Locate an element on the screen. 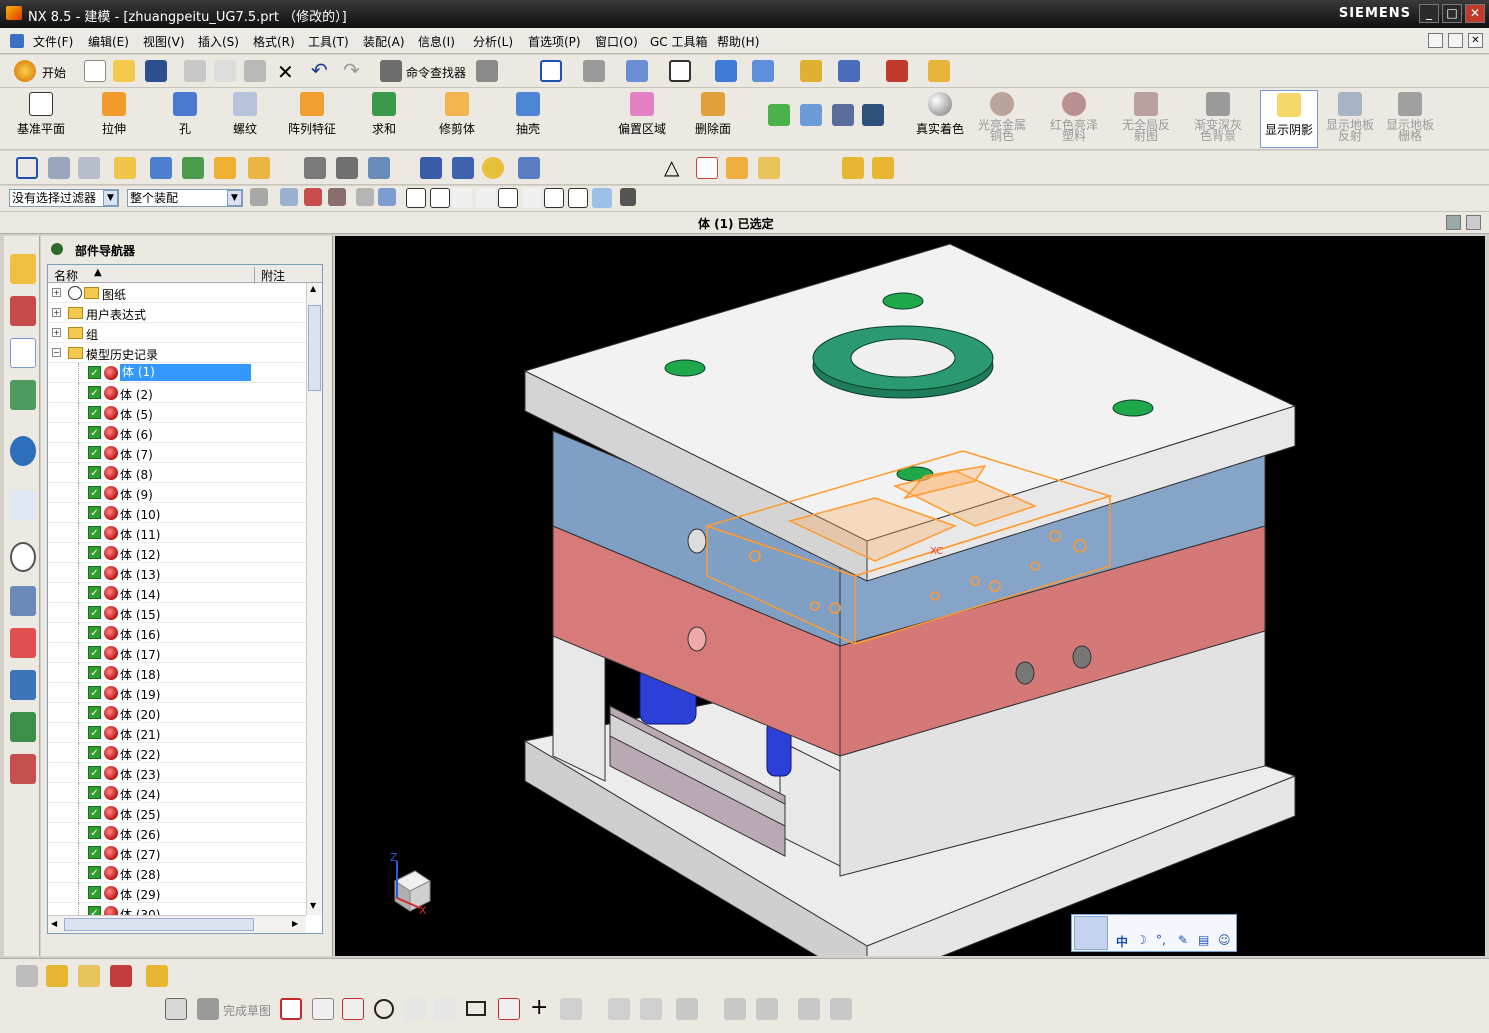  doc-close-button: ✕ is located at coordinates (1475, 40).